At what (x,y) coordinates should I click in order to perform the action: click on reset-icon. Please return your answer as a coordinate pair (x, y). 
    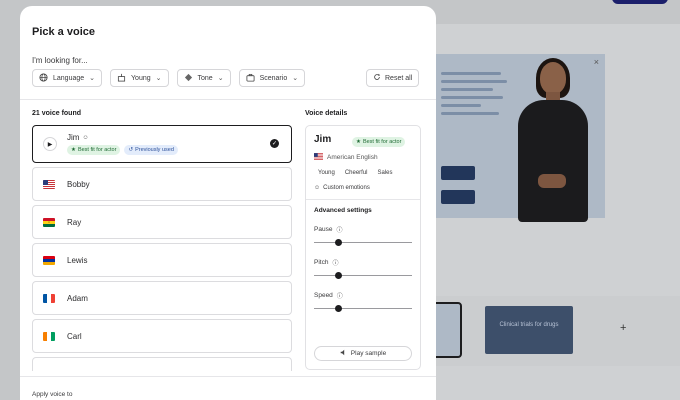
    Looking at the image, I should click on (377, 78).